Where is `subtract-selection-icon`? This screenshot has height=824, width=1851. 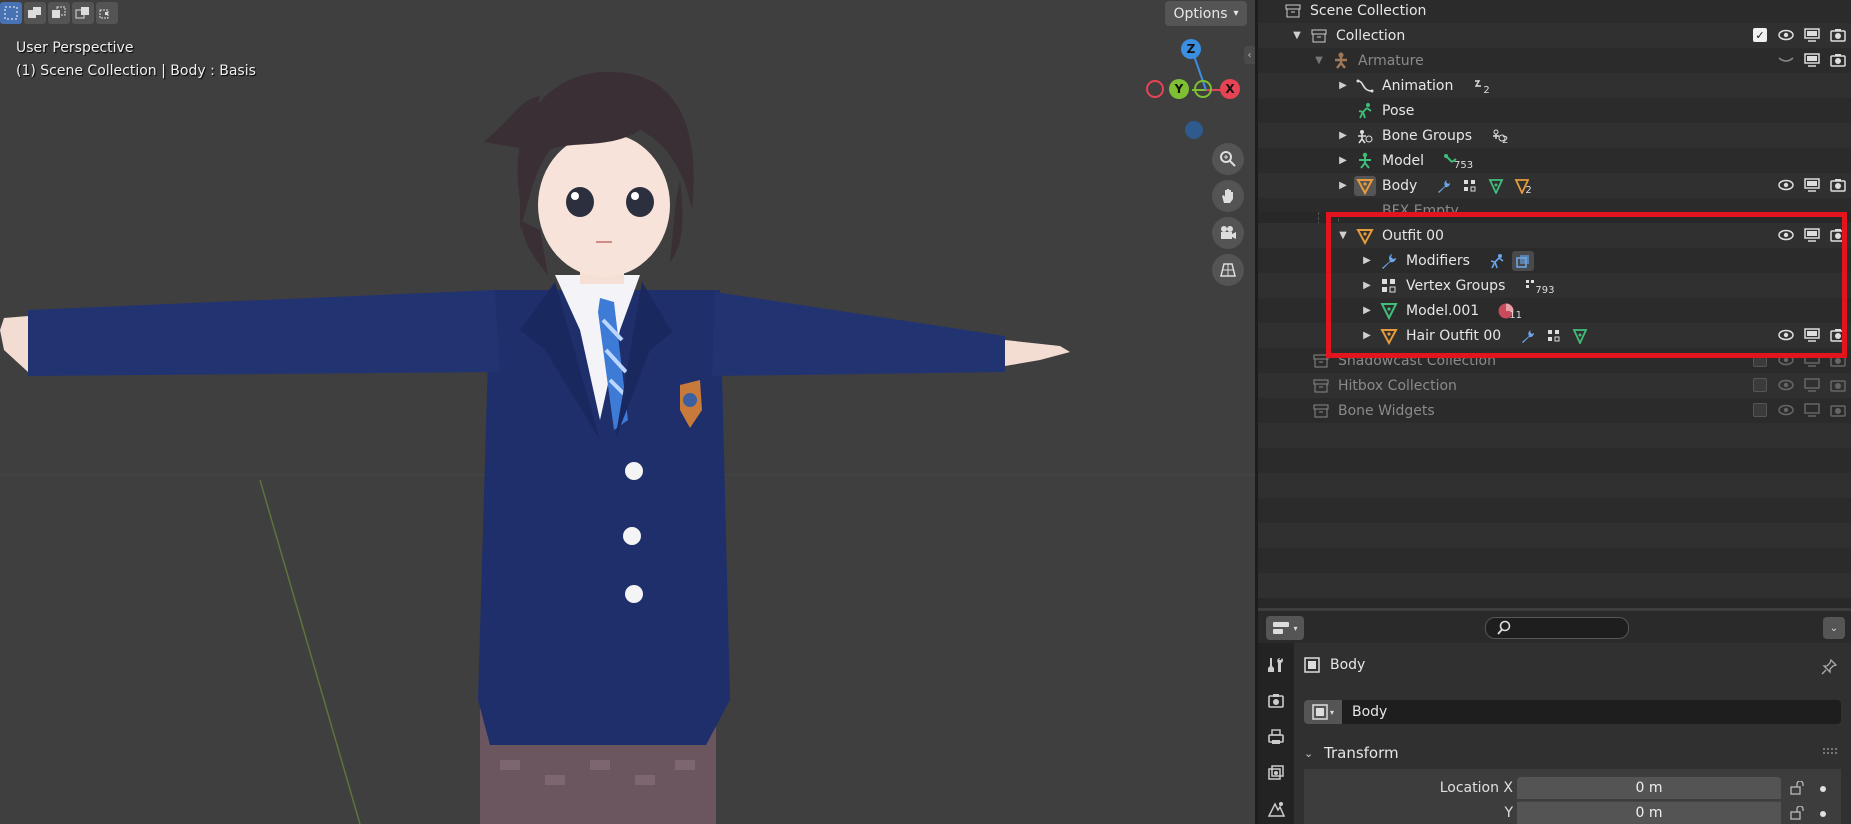 subtract-selection-icon is located at coordinates (59, 13).